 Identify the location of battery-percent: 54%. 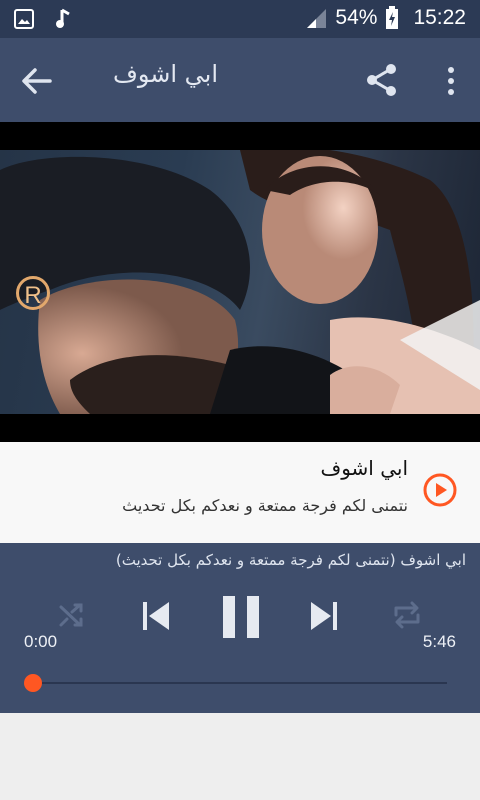
(356, 17).